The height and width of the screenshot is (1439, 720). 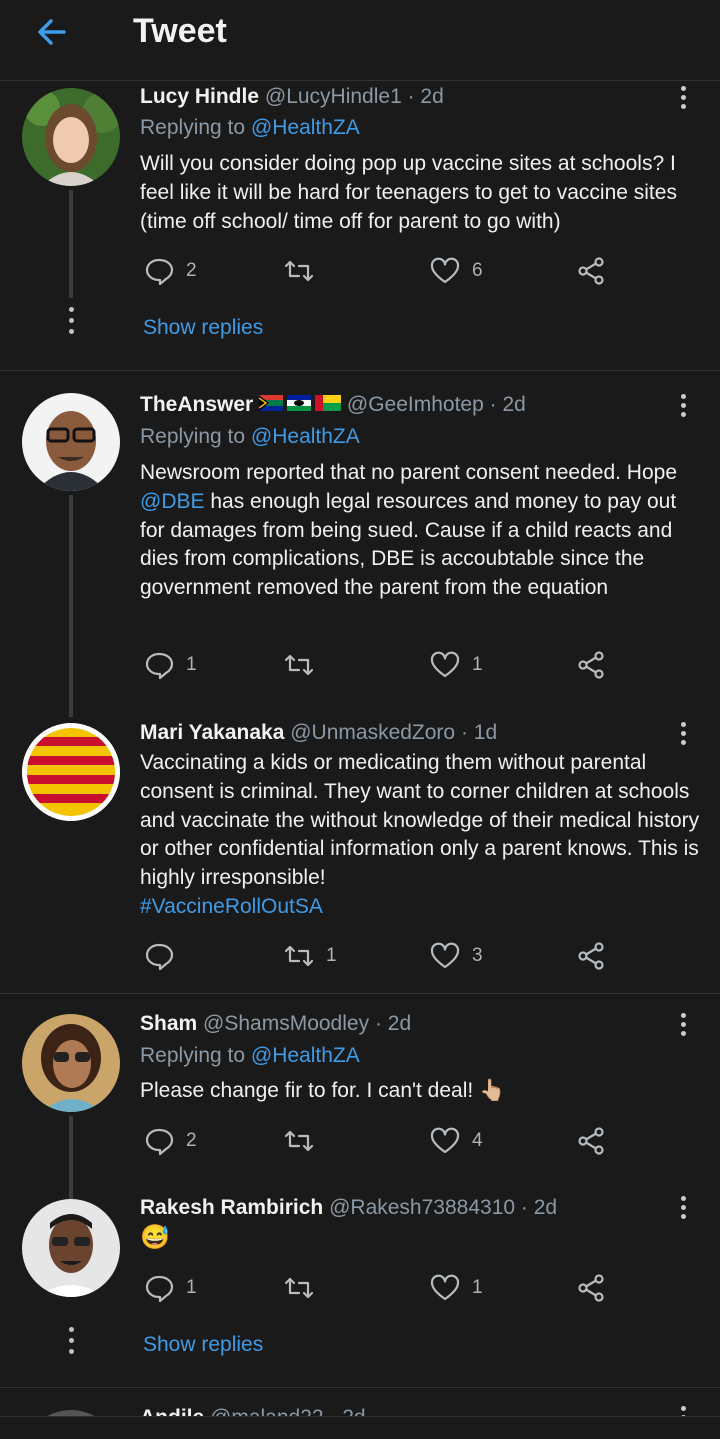 I want to click on tweet-header: Sham @ShamsMoodley · 2d, so click(x=275, y=1024).